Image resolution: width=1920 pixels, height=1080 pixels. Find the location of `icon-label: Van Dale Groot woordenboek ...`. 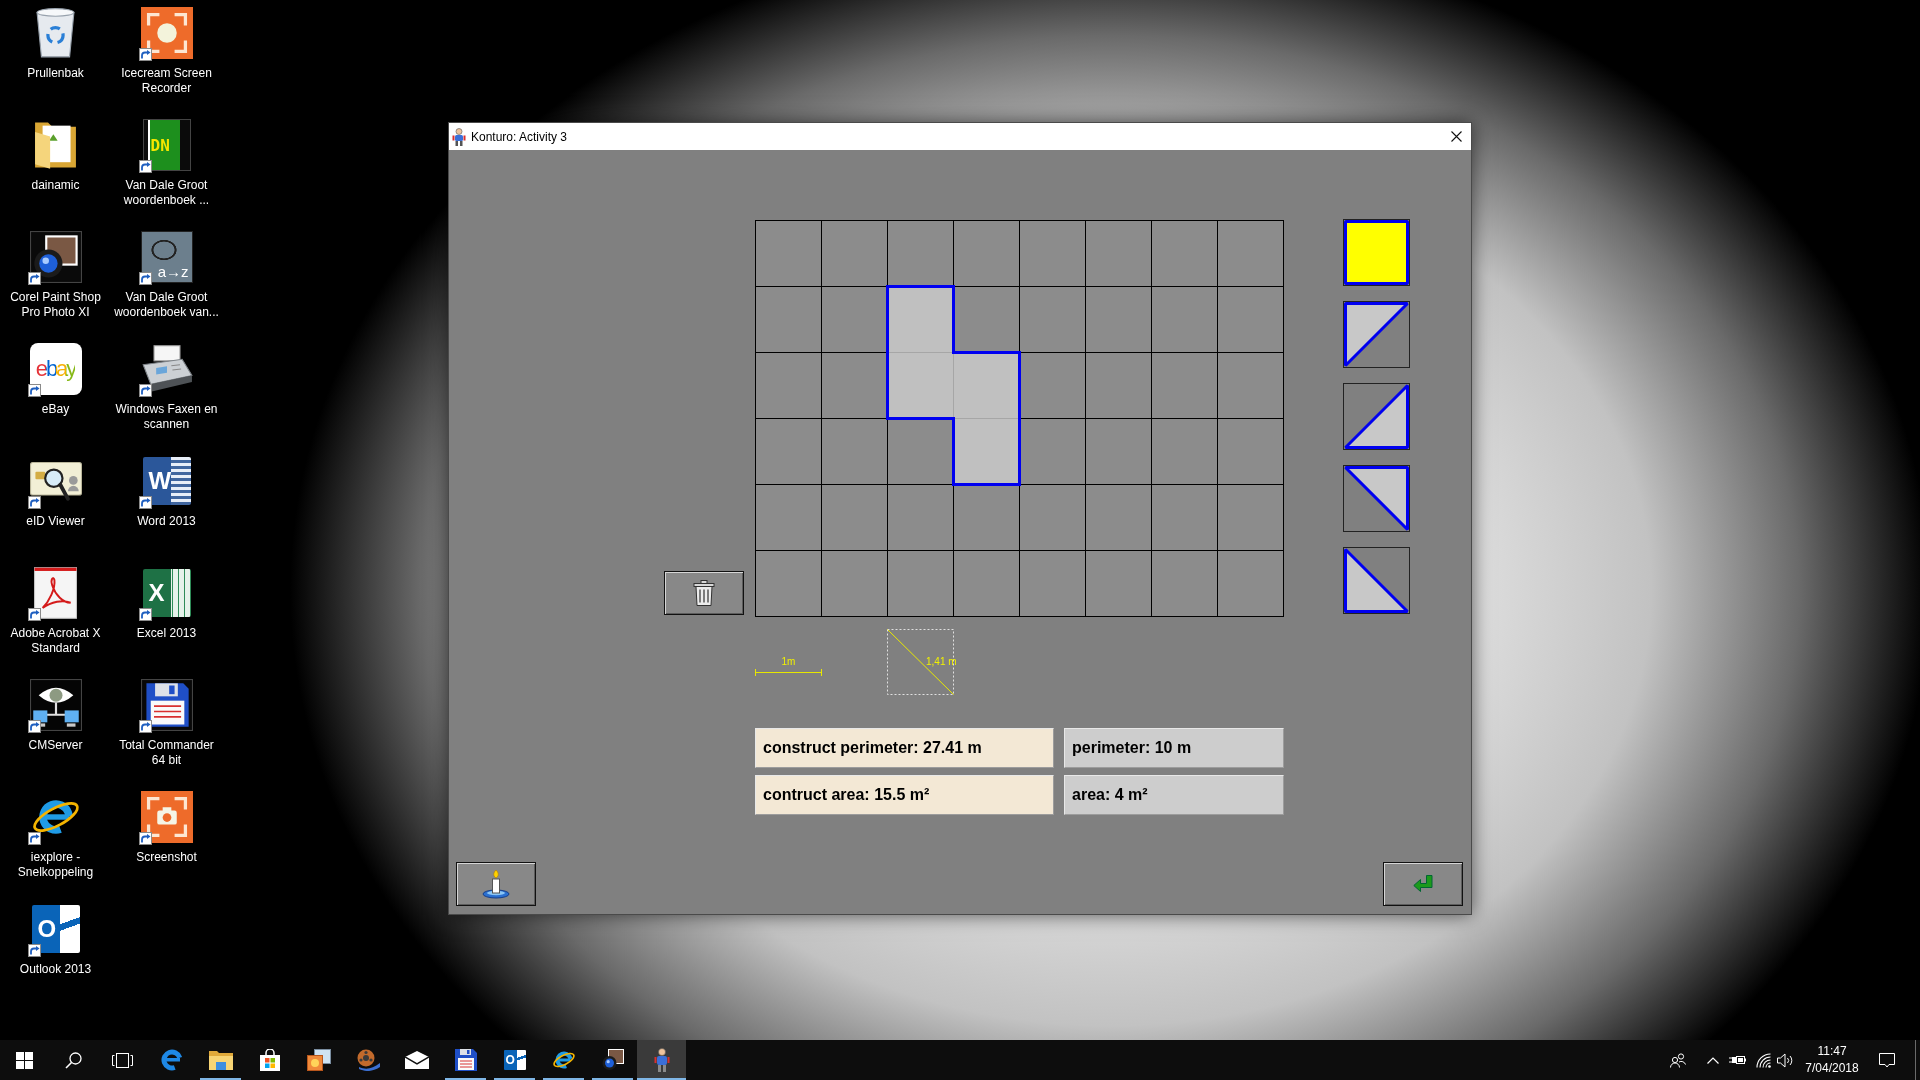

icon-label: Van Dale Groot woordenboek ... is located at coordinates (166, 193).